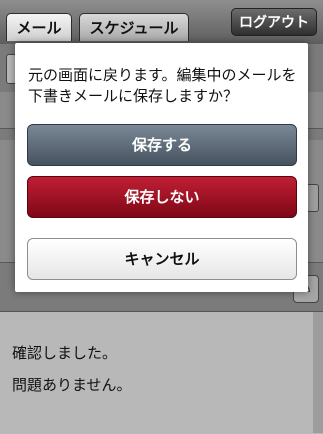 This screenshot has width=323, height=434. I want to click on tab-bar: メール スケジュール ログアウト, so click(161, 22).